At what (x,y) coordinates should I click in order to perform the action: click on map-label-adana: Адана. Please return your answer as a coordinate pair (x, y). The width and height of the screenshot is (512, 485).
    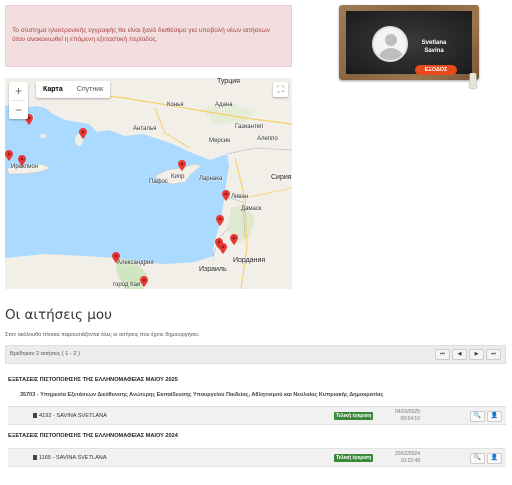
    Looking at the image, I should click on (224, 105).